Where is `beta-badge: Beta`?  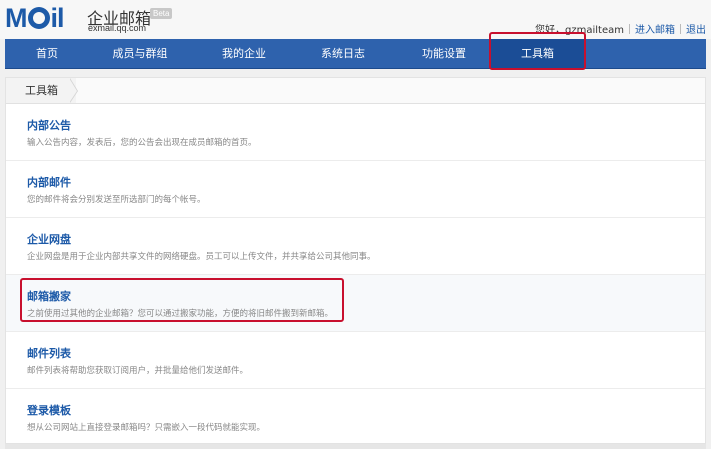
beta-badge: Beta is located at coordinates (161, 13).